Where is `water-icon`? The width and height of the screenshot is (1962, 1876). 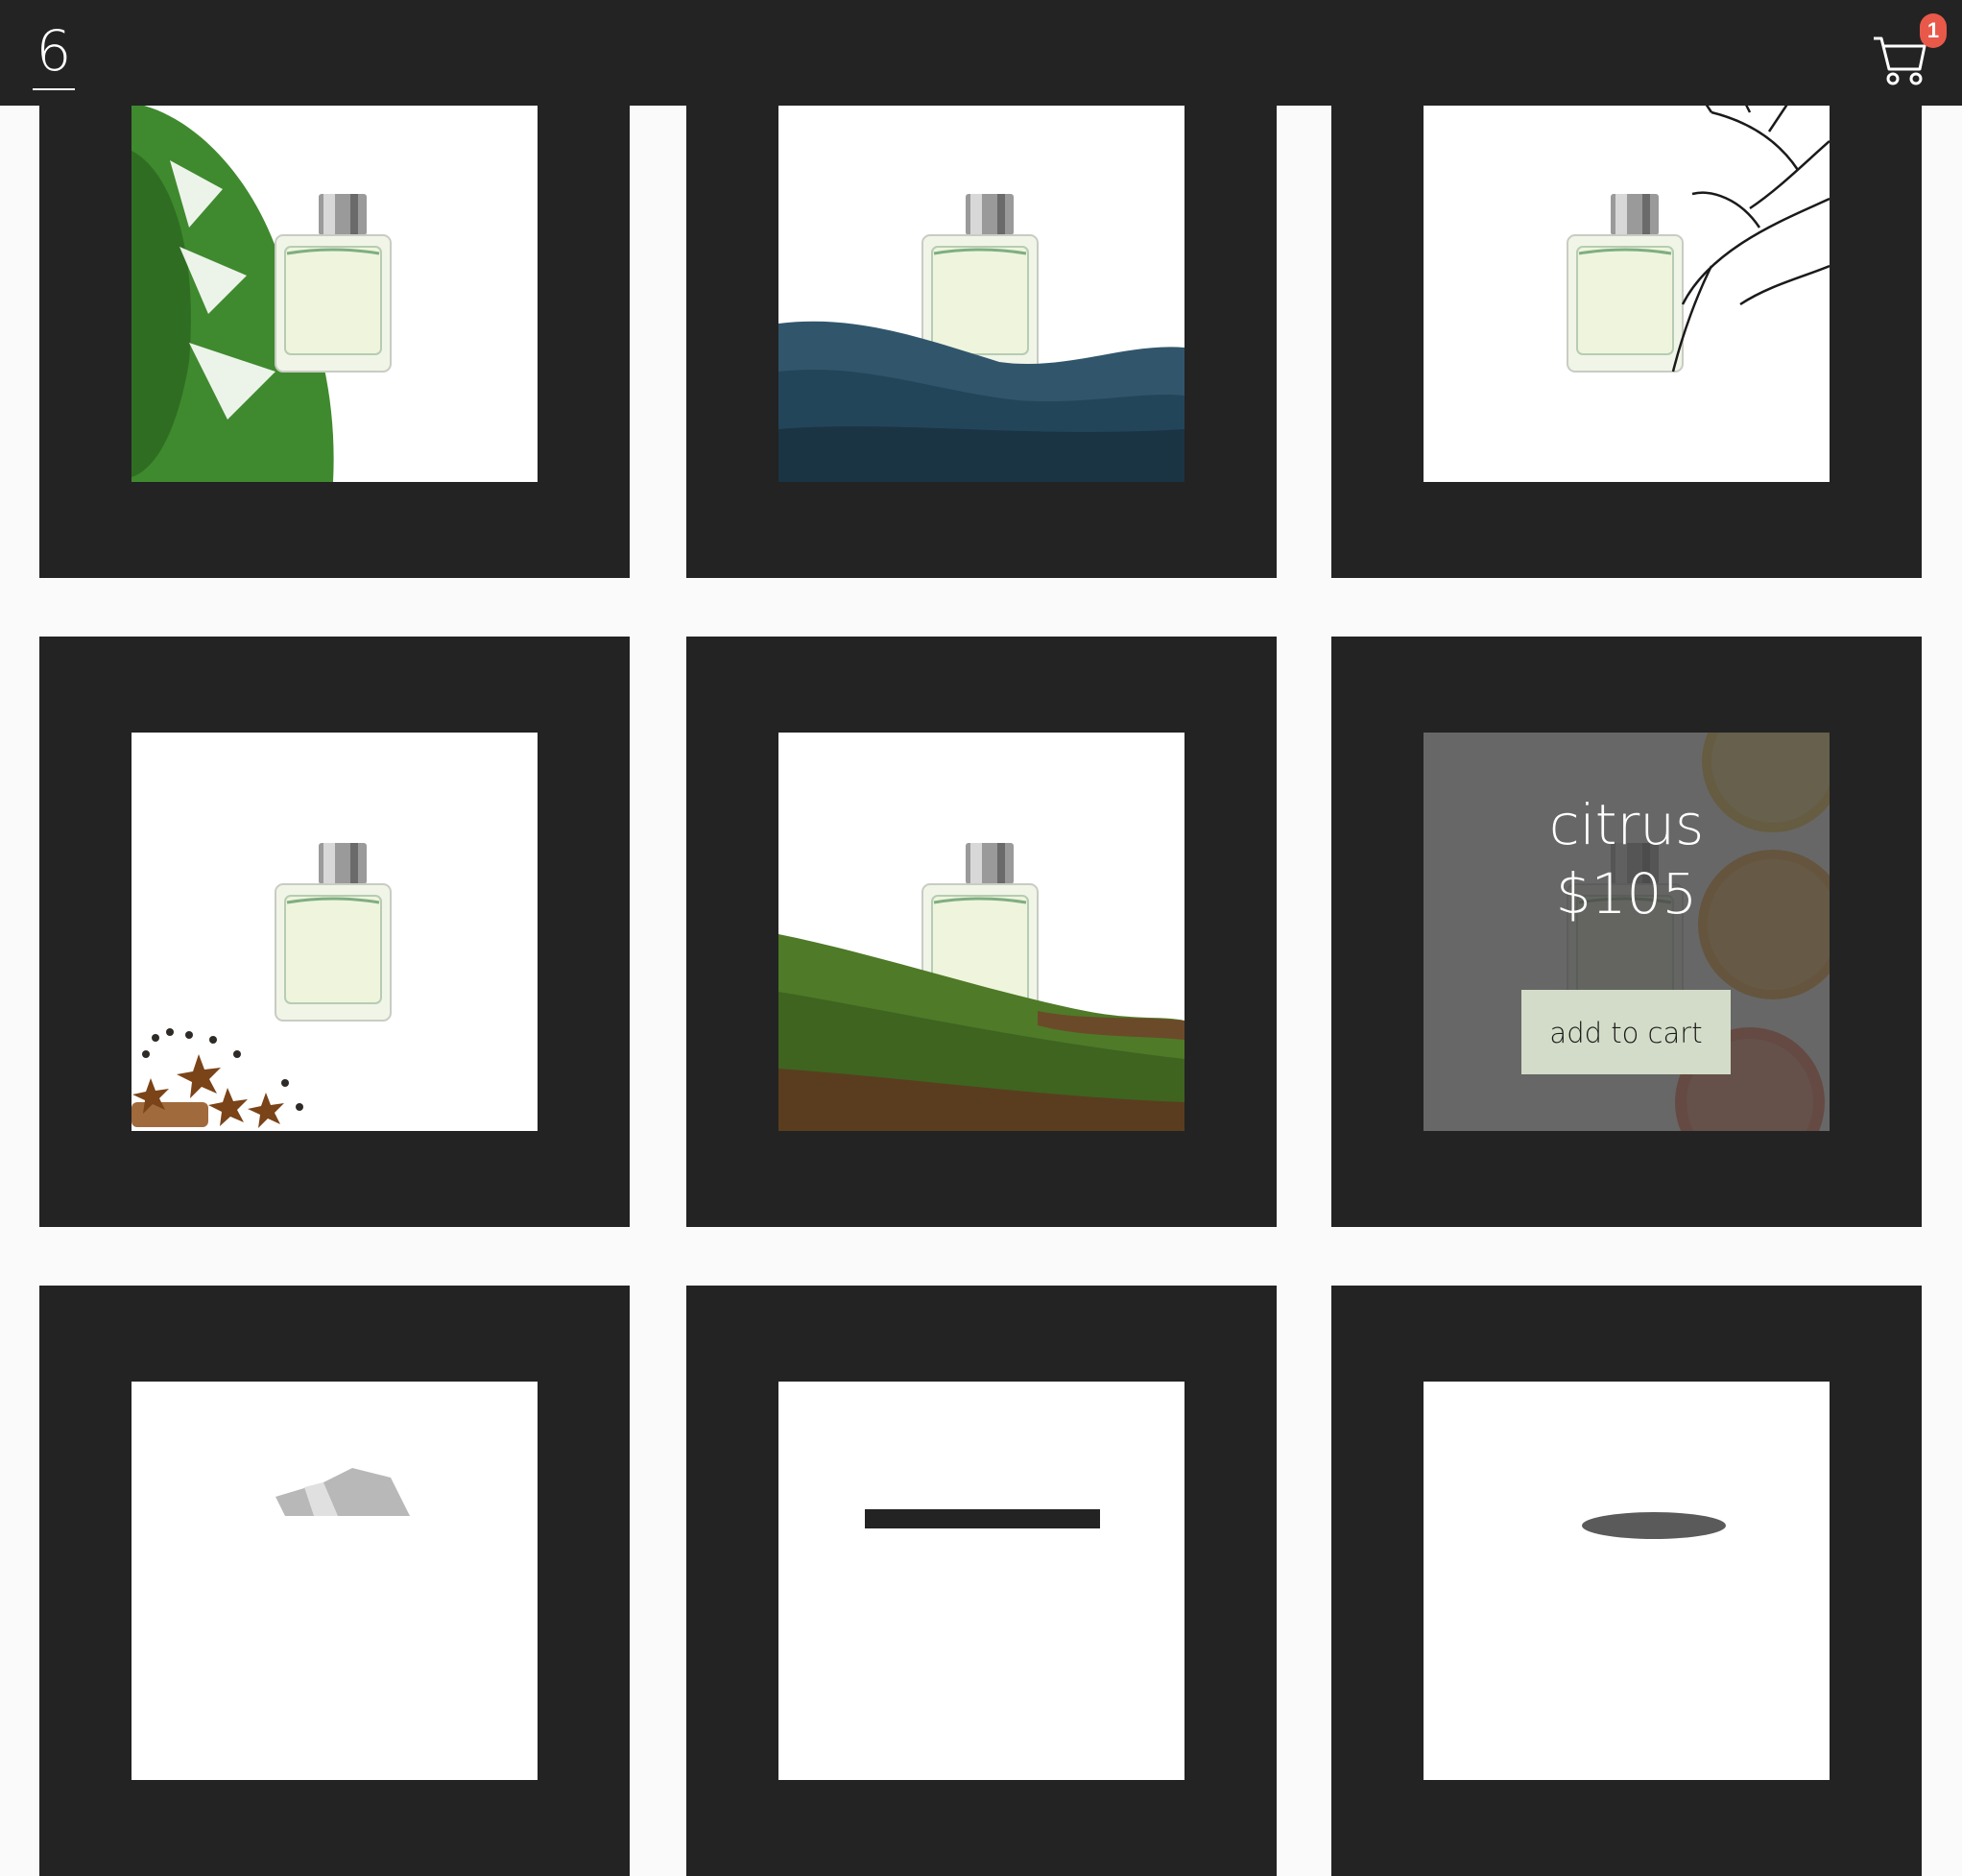
water-icon is located at coordinates (981, 337).